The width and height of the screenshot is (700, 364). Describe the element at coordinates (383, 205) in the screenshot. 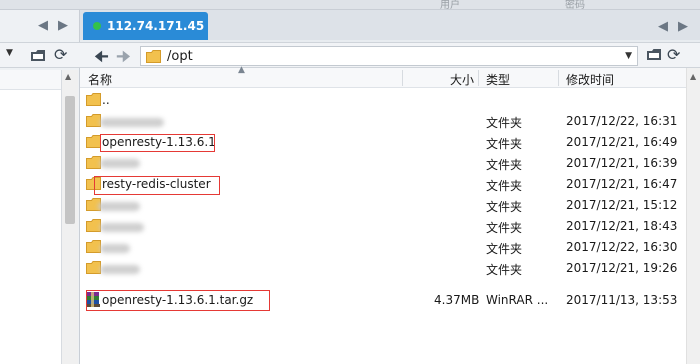

I see `file-row: 文件夹 2017/12/21, 15:12` at that location.